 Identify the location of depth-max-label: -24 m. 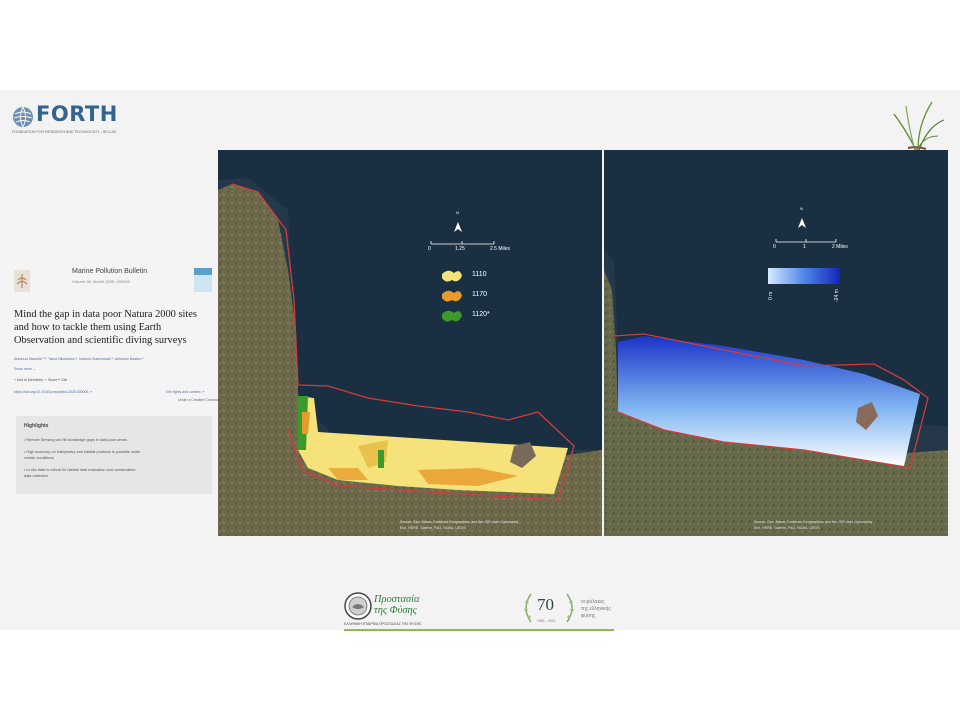
(837, 295).